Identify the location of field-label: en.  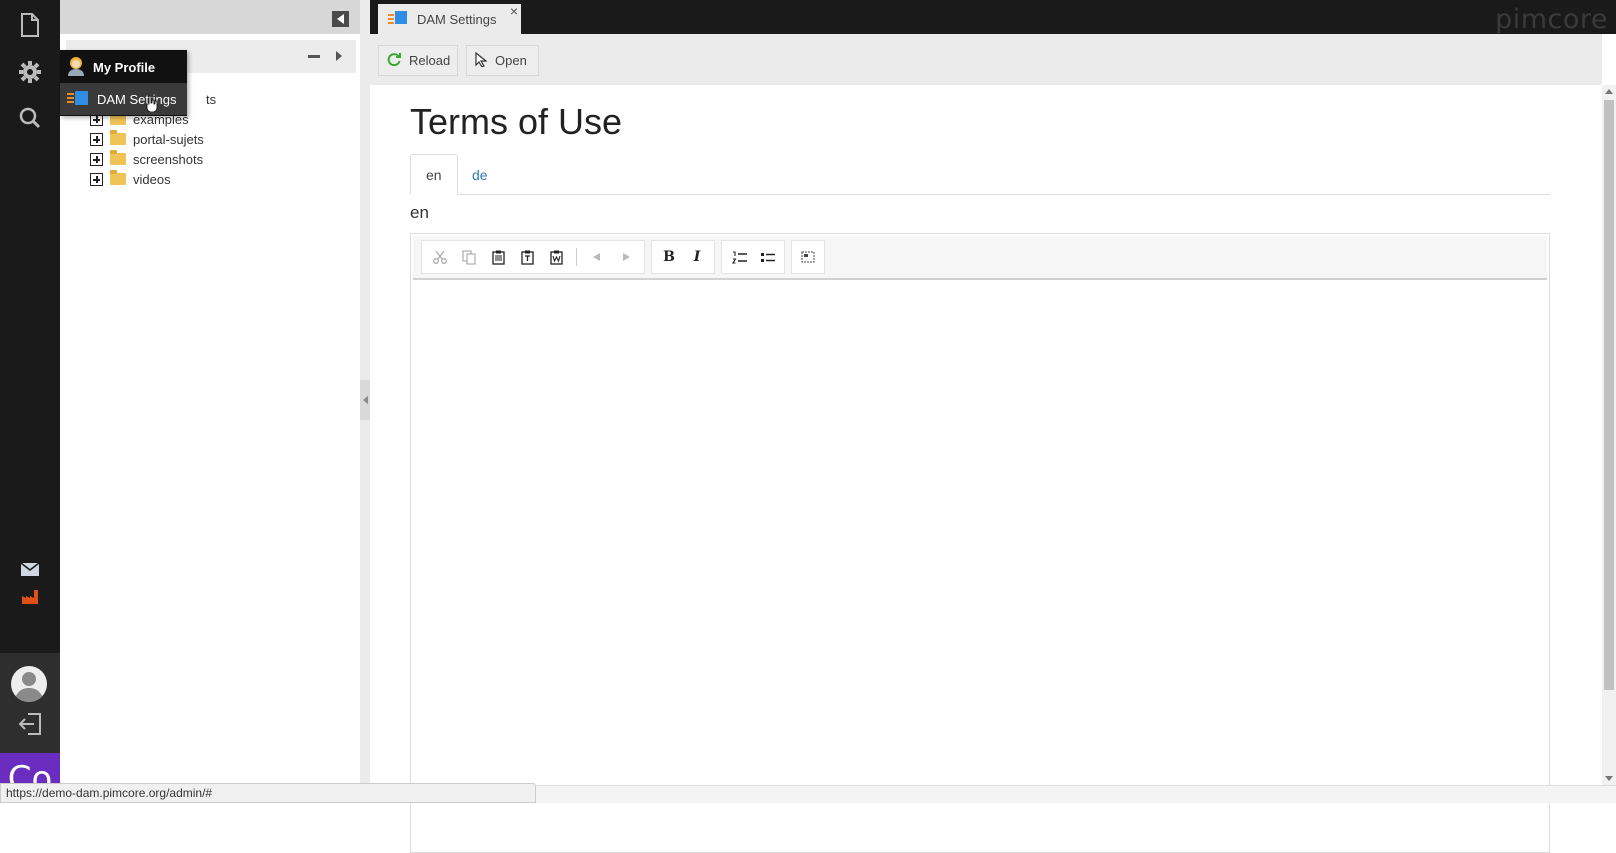
(419, 212).